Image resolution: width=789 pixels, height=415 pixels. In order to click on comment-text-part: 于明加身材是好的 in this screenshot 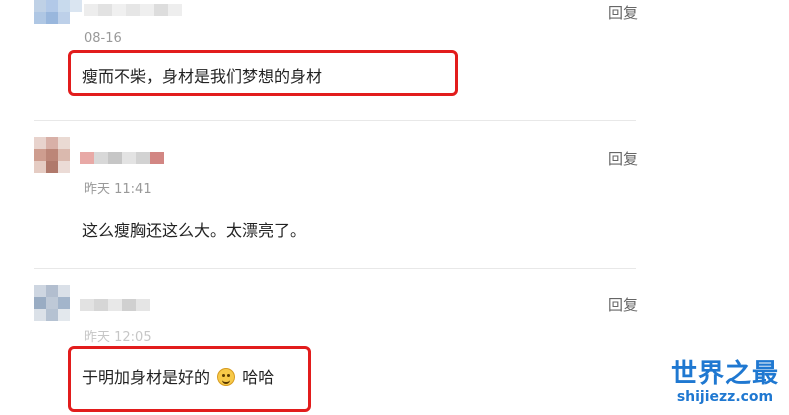, I will do `click(146, 377)`.